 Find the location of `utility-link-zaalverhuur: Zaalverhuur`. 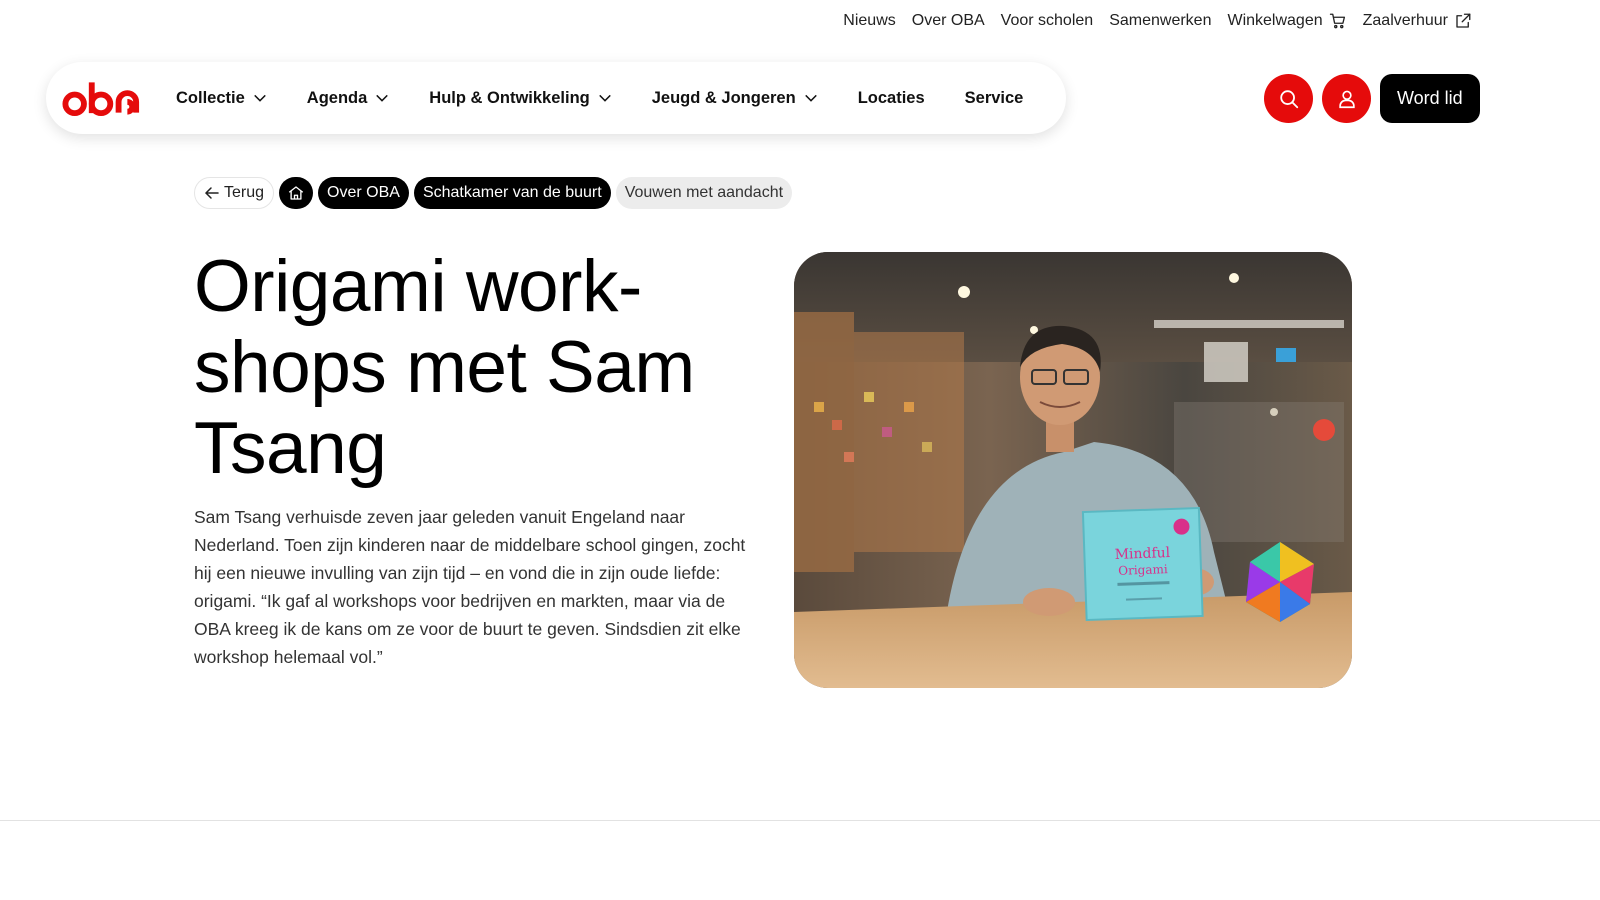

utility-link-zaalverhuur: Zaalverhuur is located at coordinates (1417, 21).